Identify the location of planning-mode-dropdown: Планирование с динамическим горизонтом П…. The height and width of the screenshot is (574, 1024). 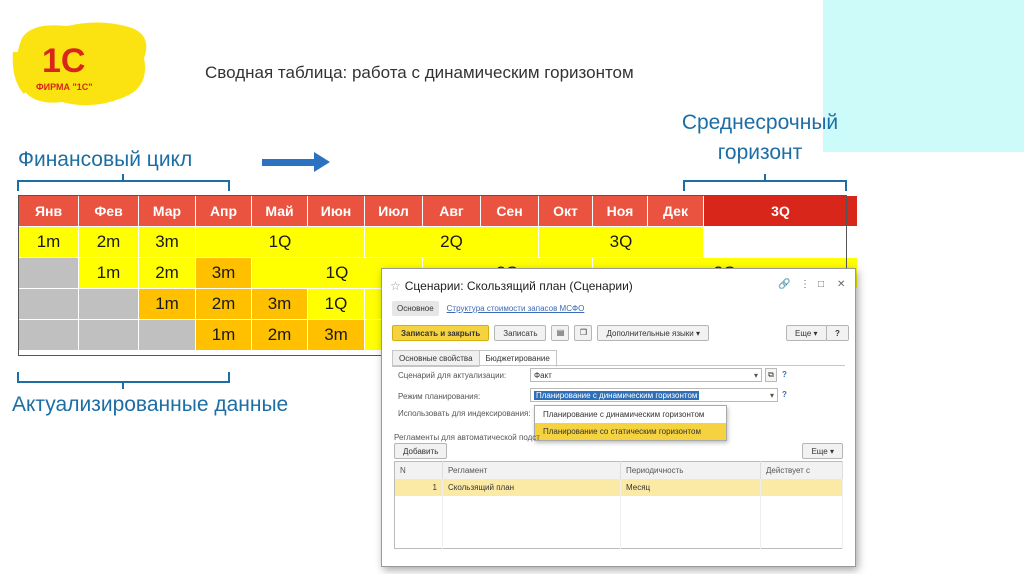
(630, 423).